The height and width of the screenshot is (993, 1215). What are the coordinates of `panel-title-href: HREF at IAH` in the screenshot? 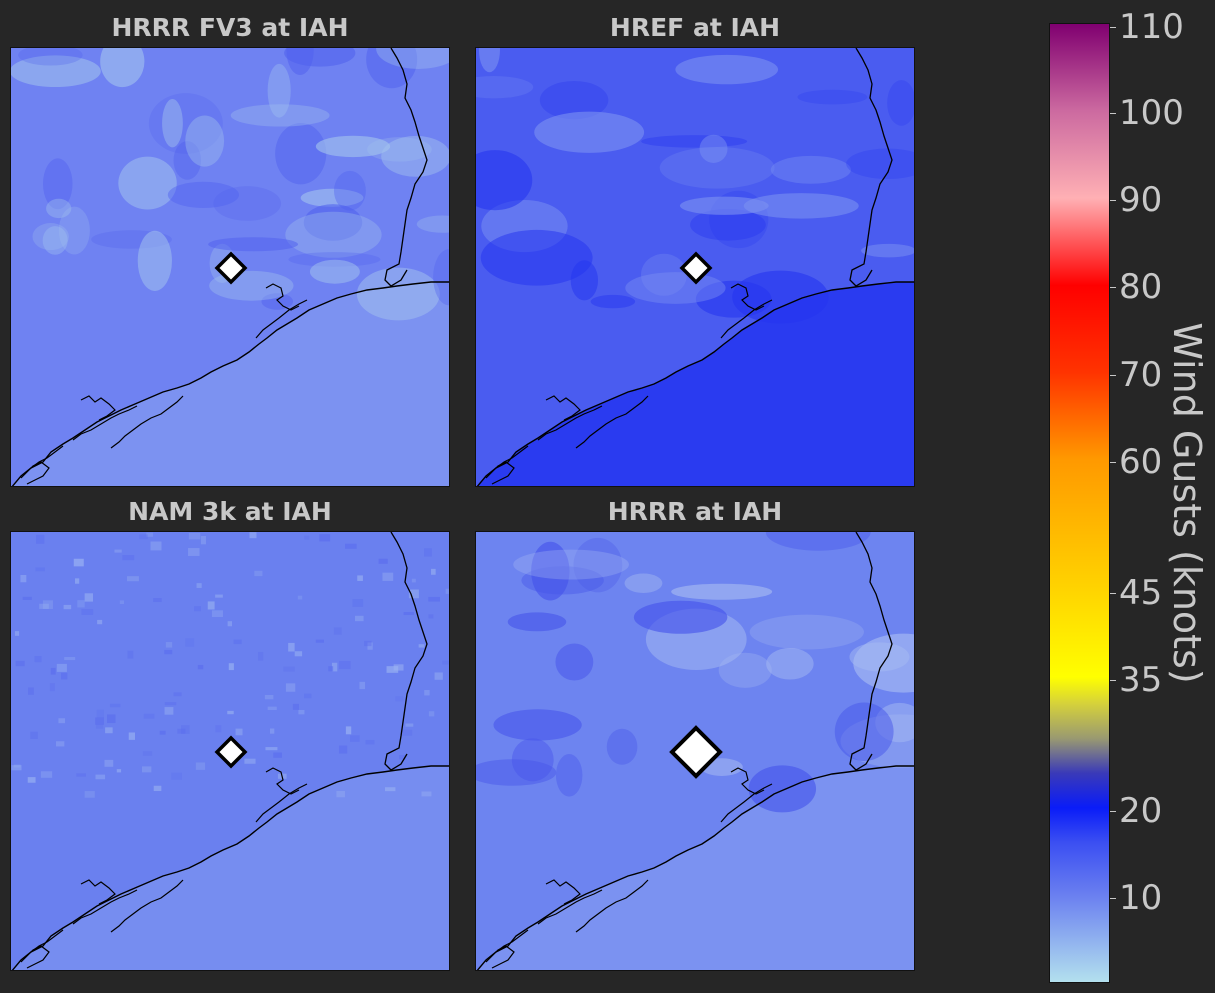 It's located at (695, 27).